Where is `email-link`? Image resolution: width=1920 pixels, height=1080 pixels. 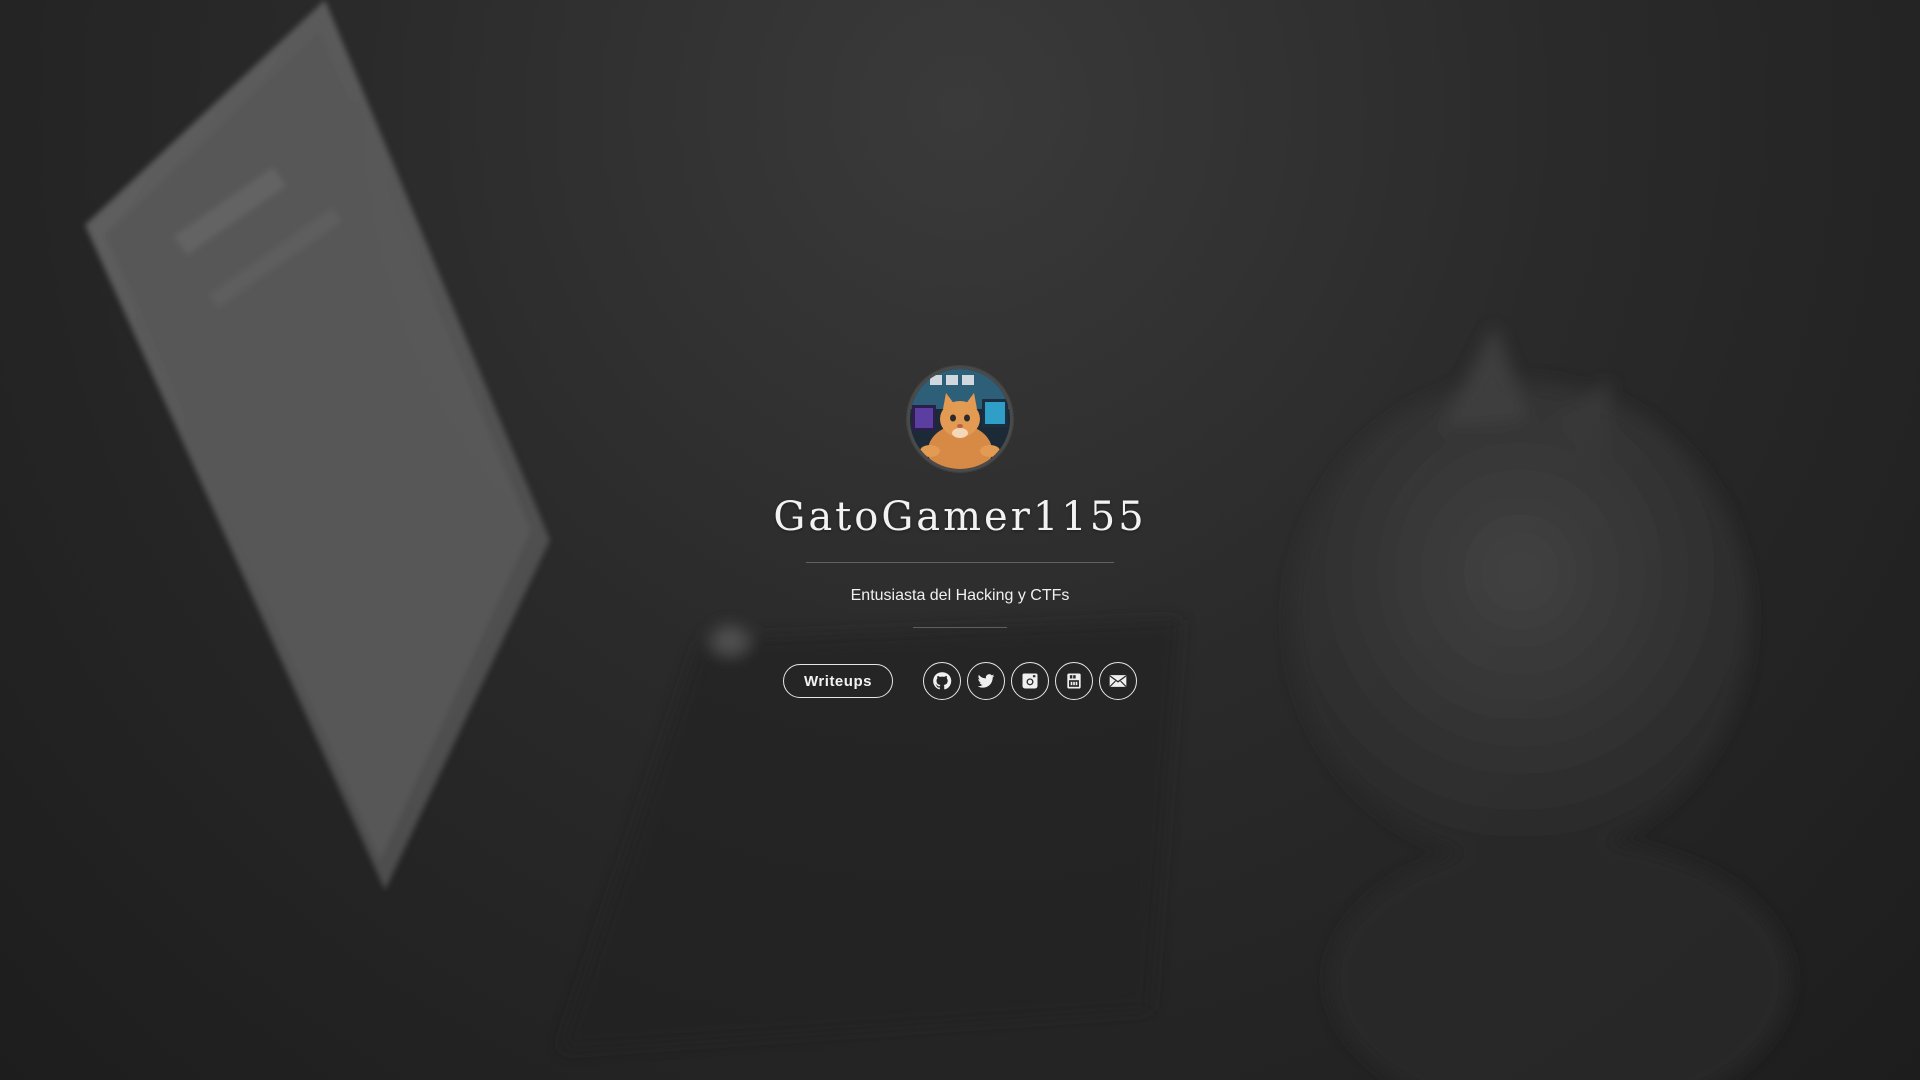
email-link is located at coordinates (1118, 681).